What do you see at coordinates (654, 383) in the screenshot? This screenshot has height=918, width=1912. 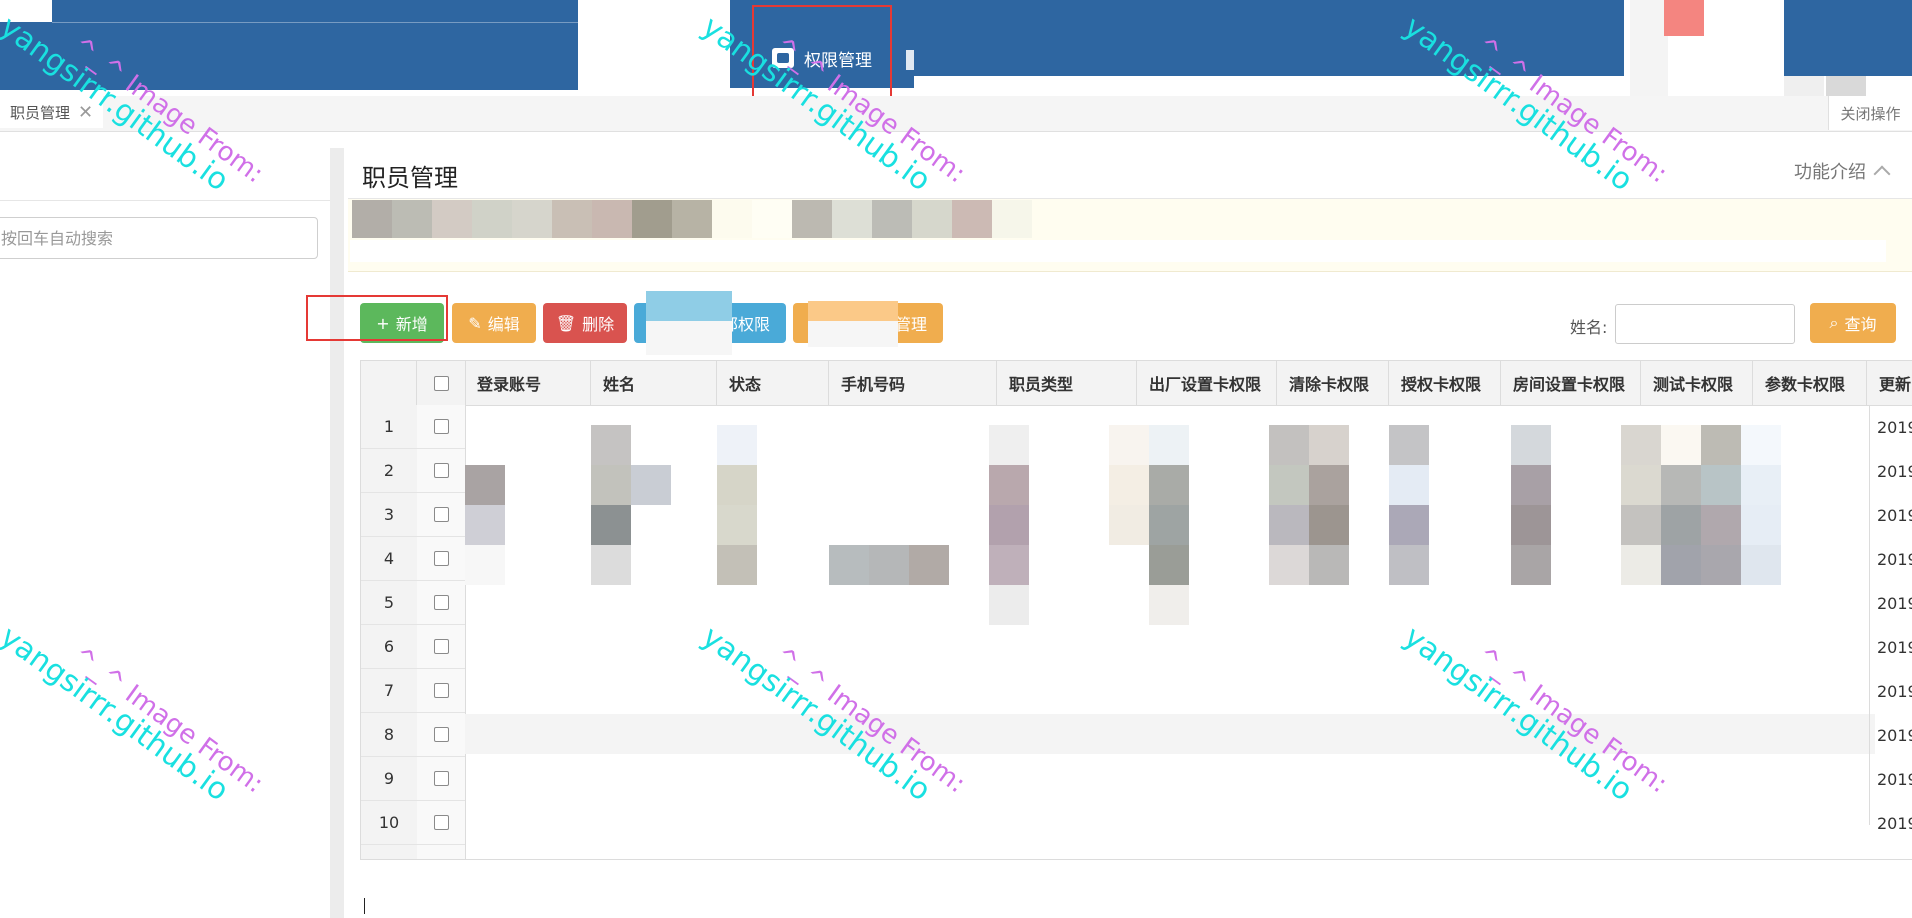 I see `column-header: 姓名` at bounding box center [654, 383].